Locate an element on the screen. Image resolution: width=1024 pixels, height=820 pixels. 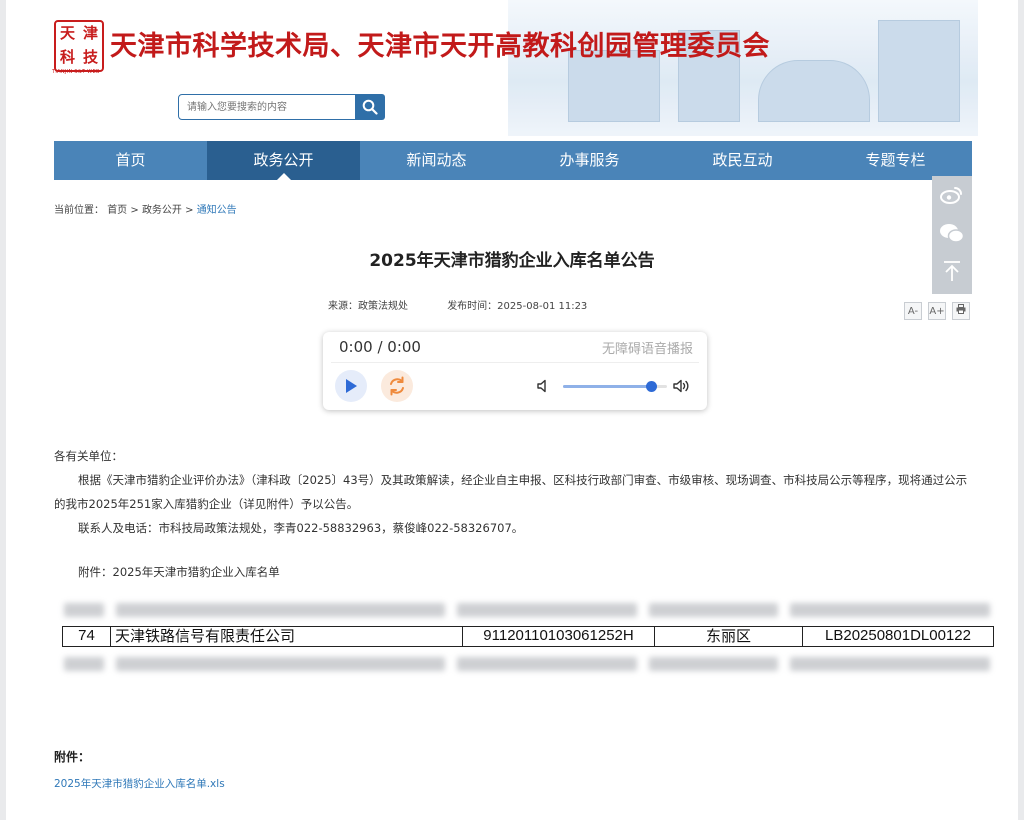
weibo-share-button is located at coordinates (952, 195).